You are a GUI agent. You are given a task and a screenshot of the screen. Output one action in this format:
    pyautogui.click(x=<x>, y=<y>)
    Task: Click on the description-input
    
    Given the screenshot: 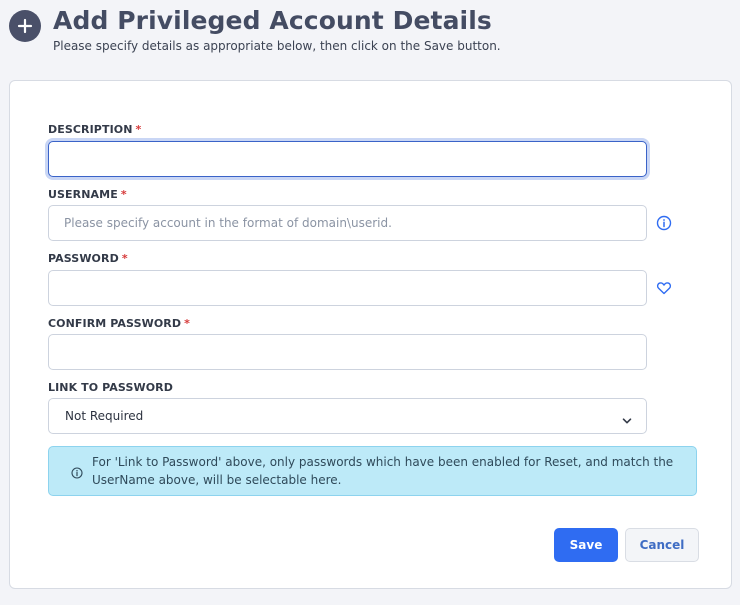 What is the action you would take?
    pyautogui.click(x=347, y=159)
    